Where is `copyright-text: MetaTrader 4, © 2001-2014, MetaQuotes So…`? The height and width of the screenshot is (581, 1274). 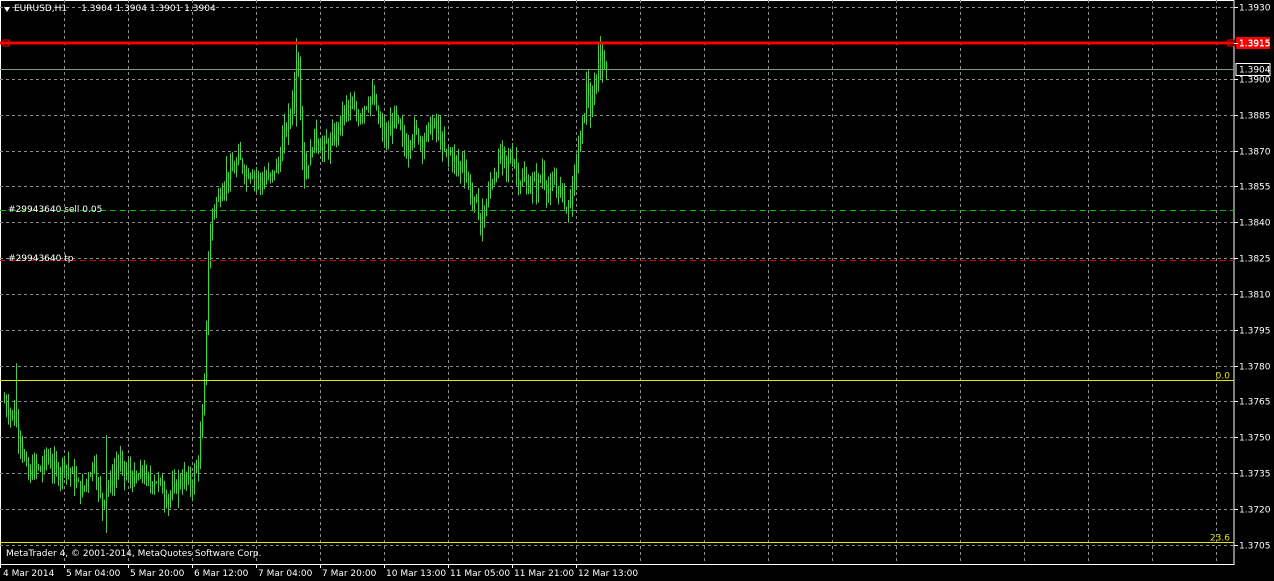 copyright-text: MetaTrader 4, © 2001-2014, MetaQuotes So… is located at coordinates (134, 554).